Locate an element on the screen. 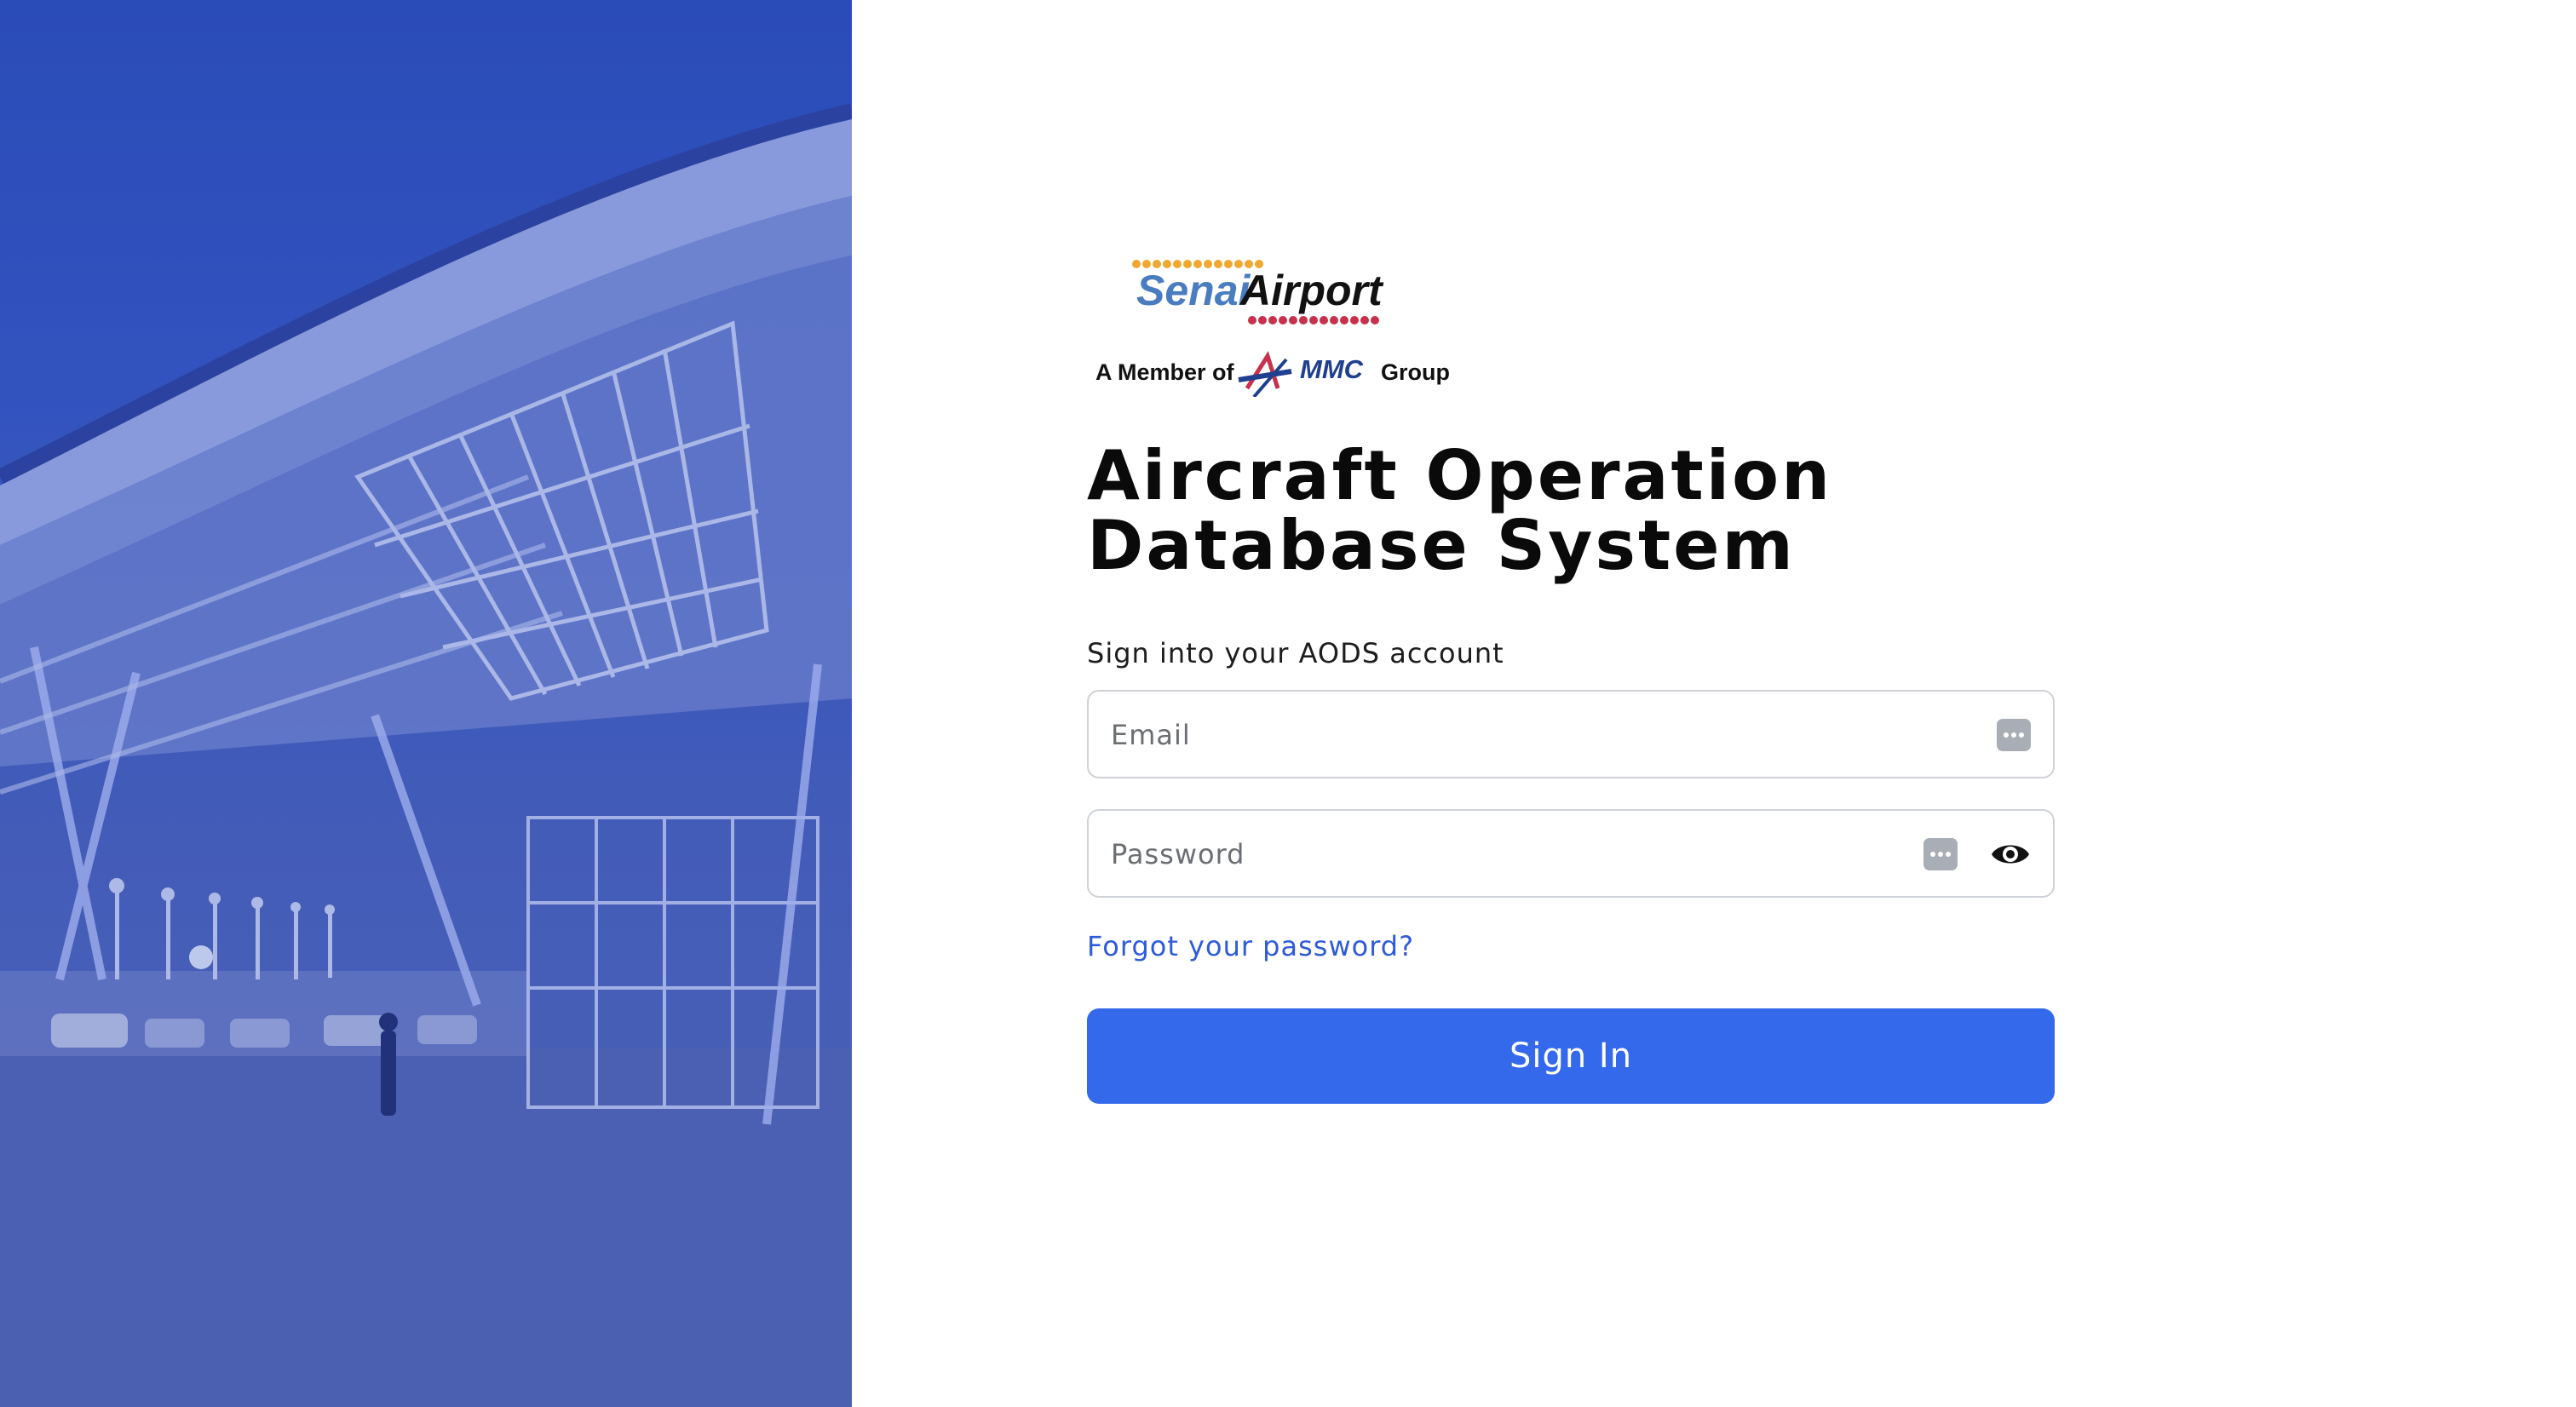  mmc-emblem-icon is located at coordinates (1265, 374).